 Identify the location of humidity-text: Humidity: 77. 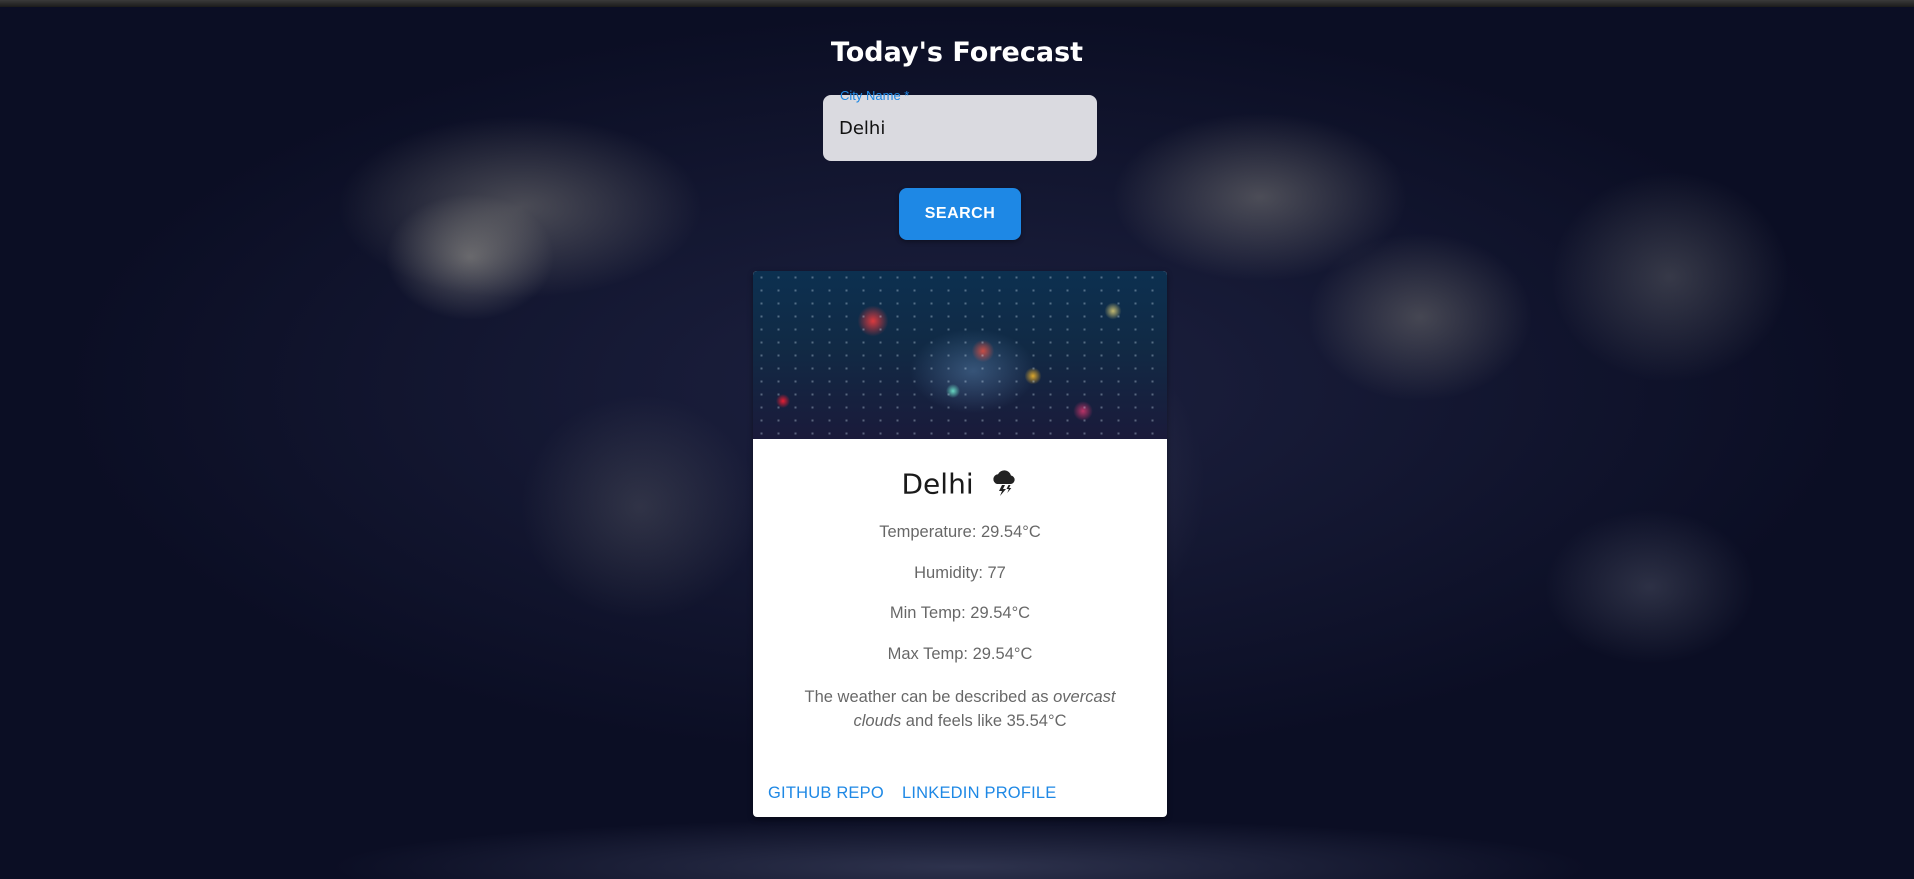
(960, 573).